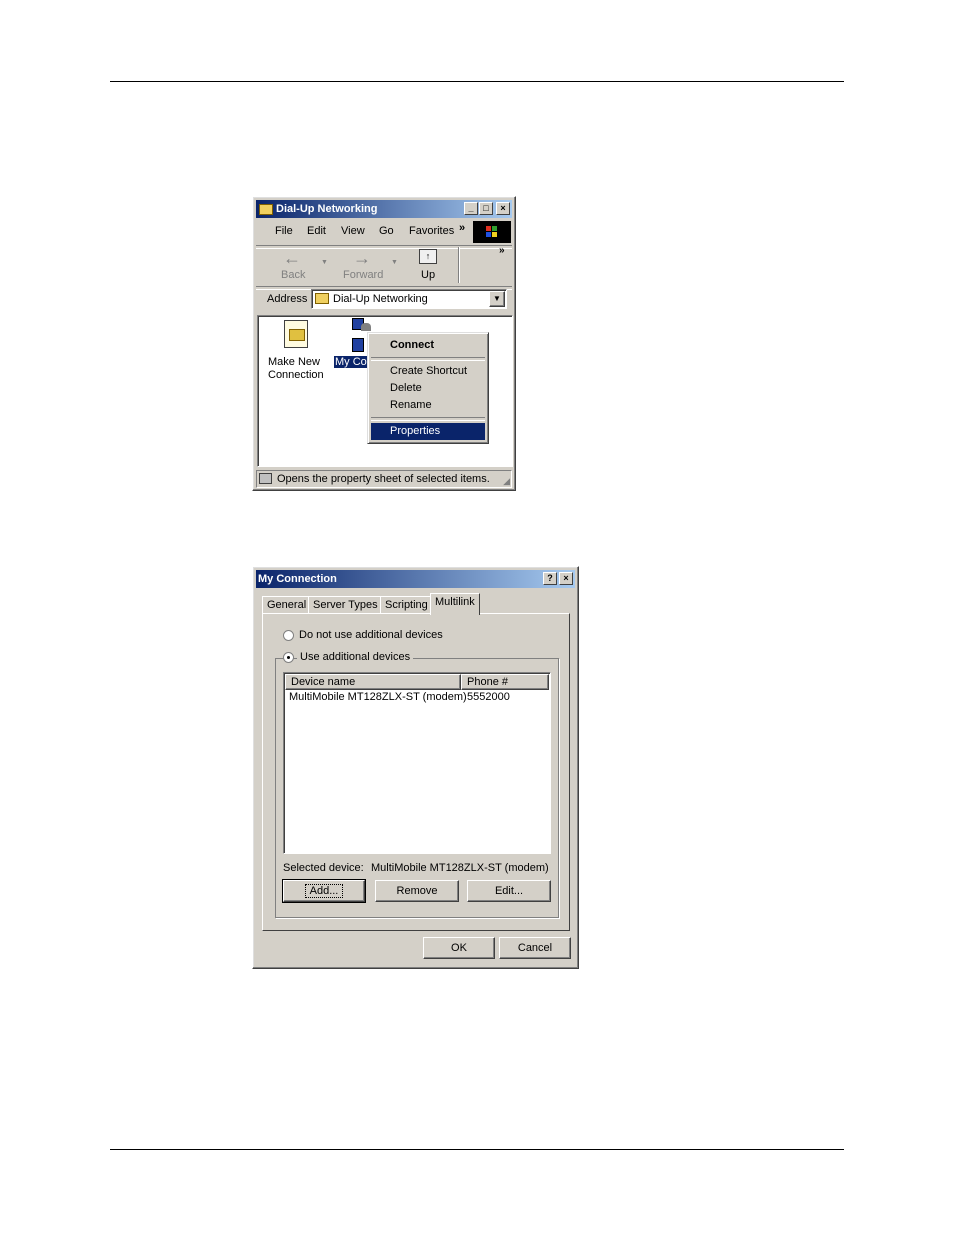  I want to click on column-phone: Phone #, so click(505, 682).